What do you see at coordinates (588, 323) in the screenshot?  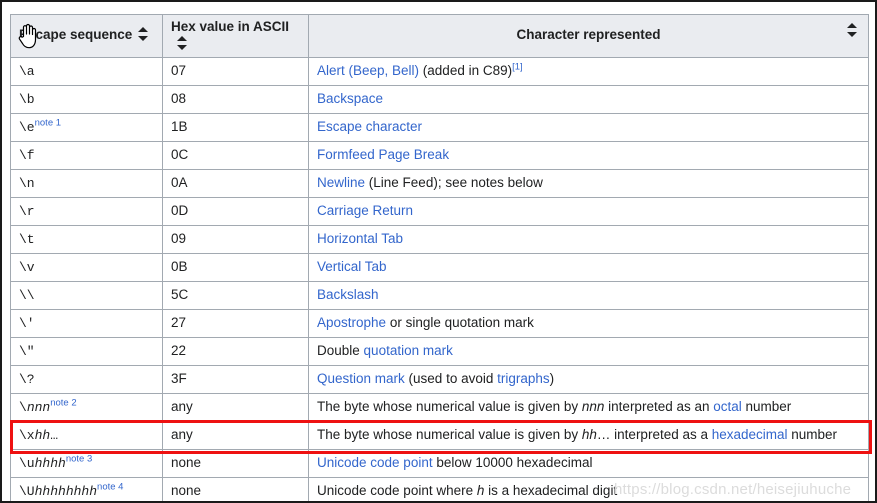 I see `cell-character-represented: Apostrophe or single quotation mark` at bounding box center [588, 323].